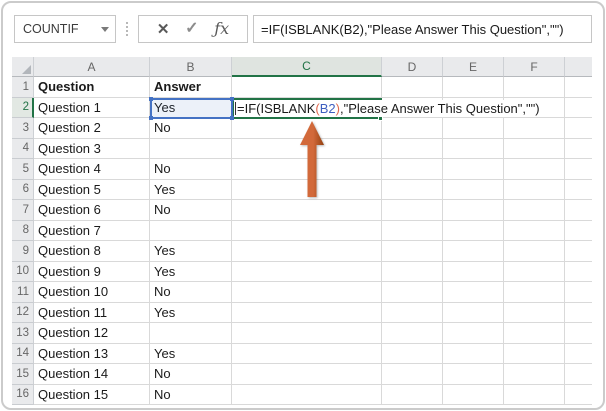 The height and width of the screenshot is (411, 606). Describe the element at coordinates (23, 210) in the screenshot. I see `row-header-7: 7` at that location.